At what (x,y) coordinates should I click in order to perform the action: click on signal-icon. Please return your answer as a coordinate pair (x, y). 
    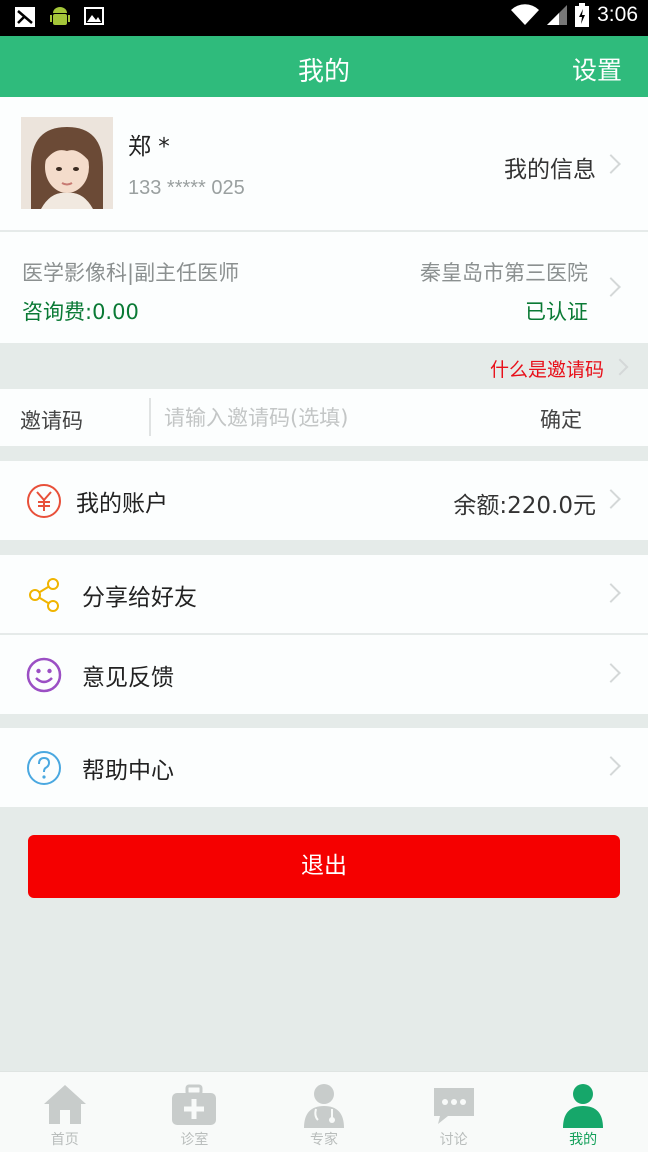
    Looking at the image, I should click on (557, 15).